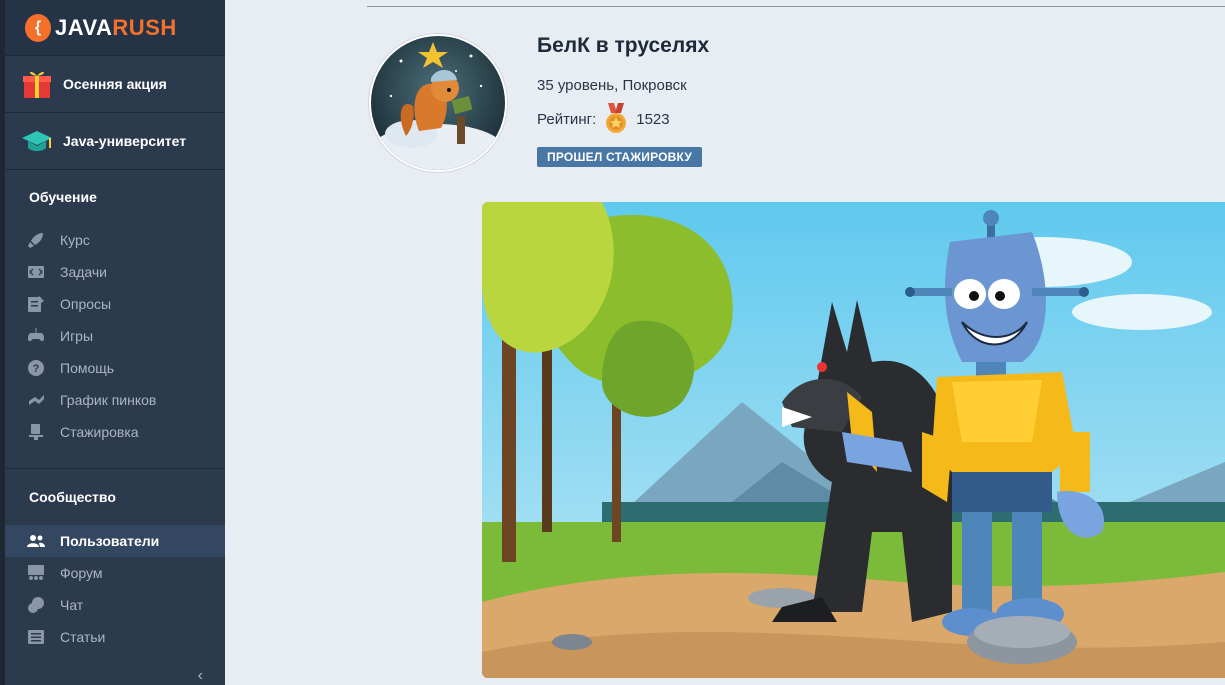  Describe the element at coordinates (86, 304) in the screenshot. I see `sidebar-item-label: Опросы` at that location.